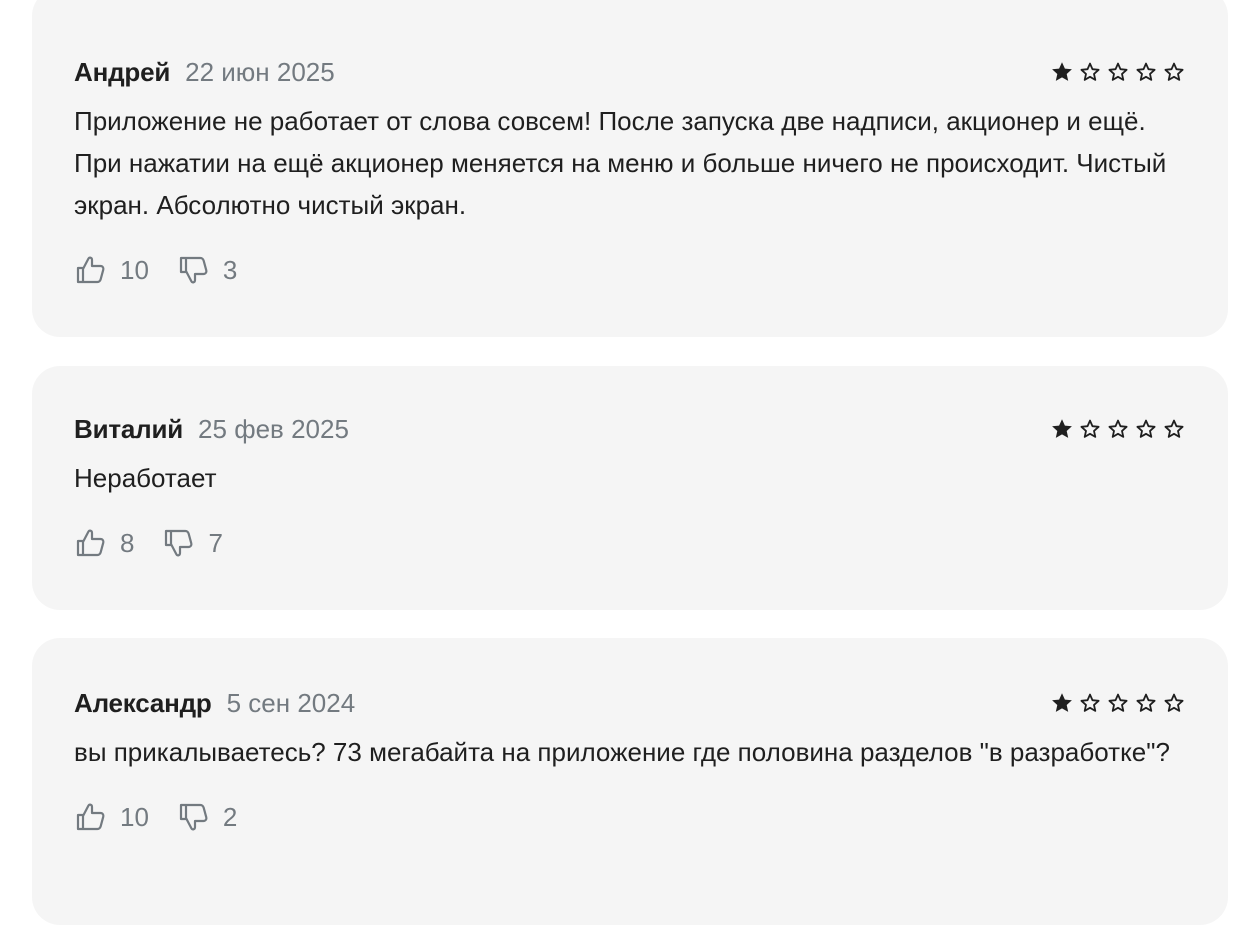  Describe the element at coordinates (145, 478) in the screenshot. I see `review-text: Неработает` at that location.